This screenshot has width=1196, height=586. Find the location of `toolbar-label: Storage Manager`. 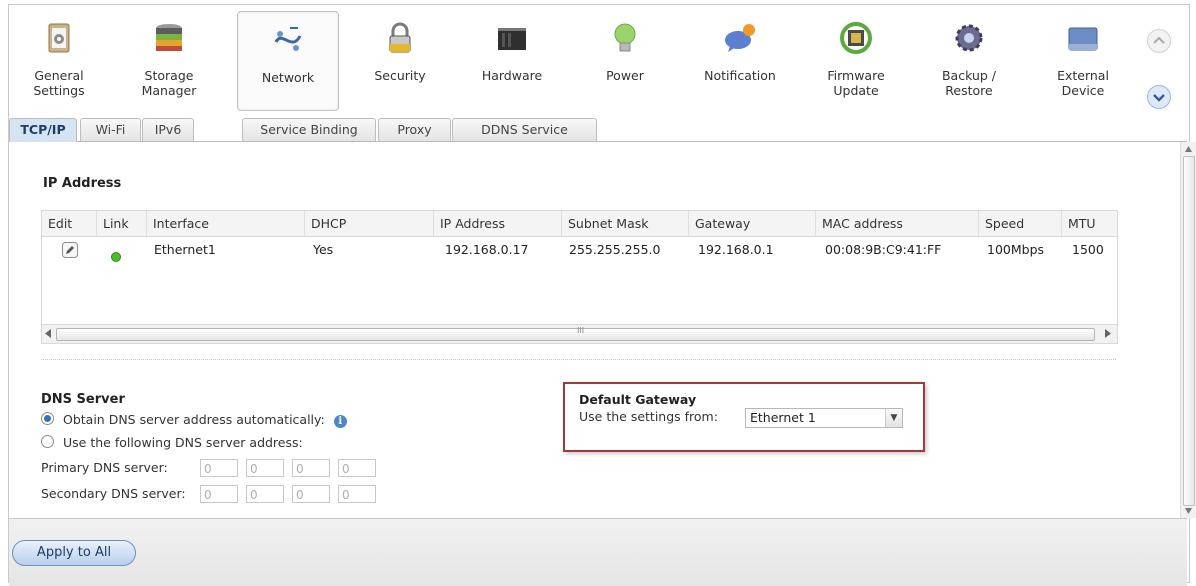

toolbar-label: Storage Manager is located at coordinates (169, 83).